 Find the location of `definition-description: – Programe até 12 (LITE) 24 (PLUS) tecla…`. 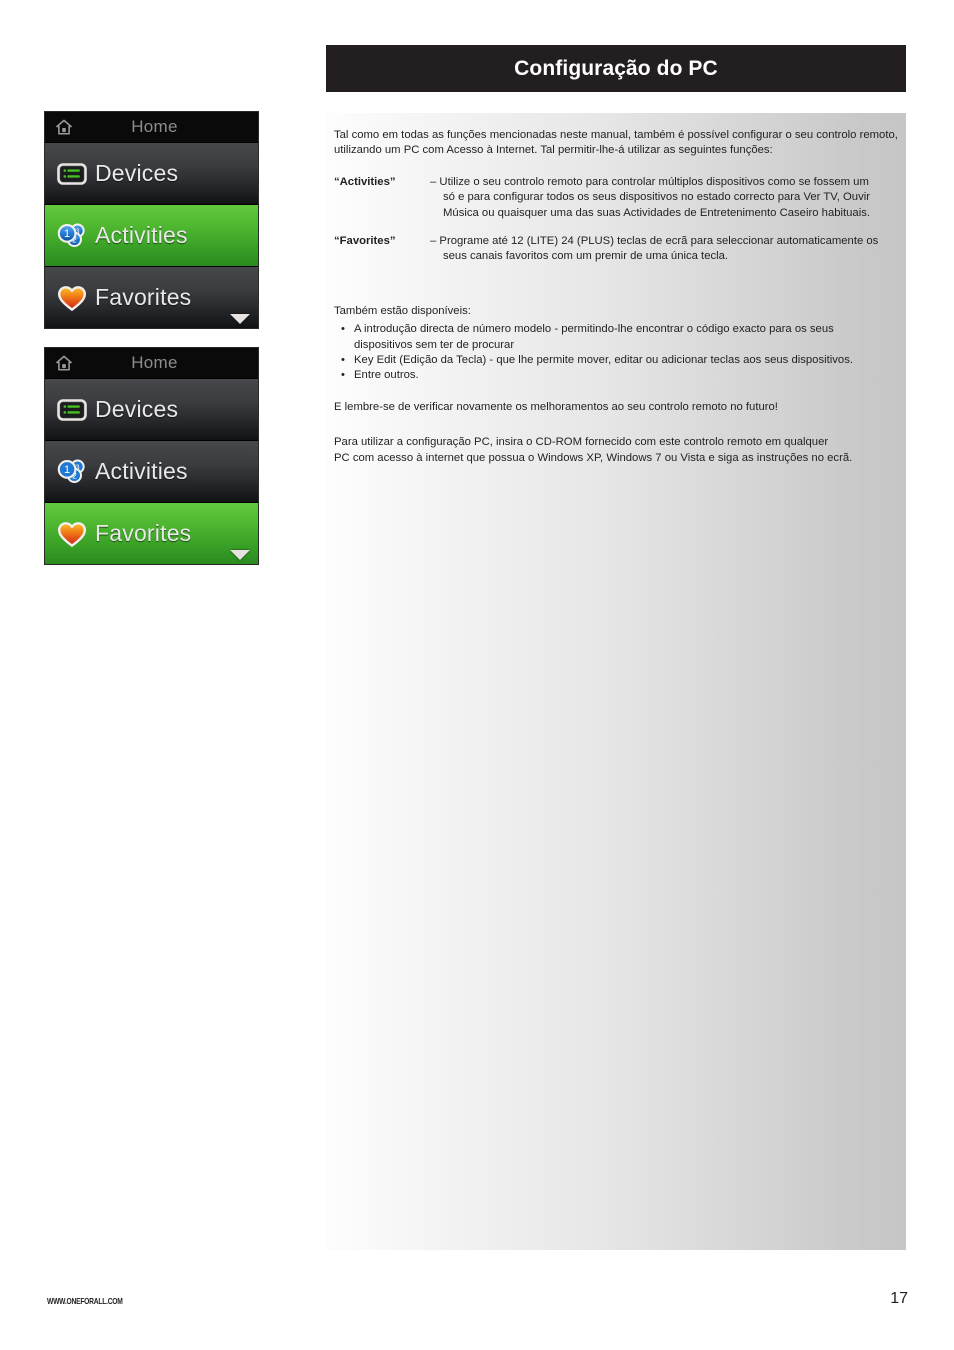

definition-description: – Programe até 12 (LITE) 24 (PLUS) tecla… is located at coordinates (664, 249).